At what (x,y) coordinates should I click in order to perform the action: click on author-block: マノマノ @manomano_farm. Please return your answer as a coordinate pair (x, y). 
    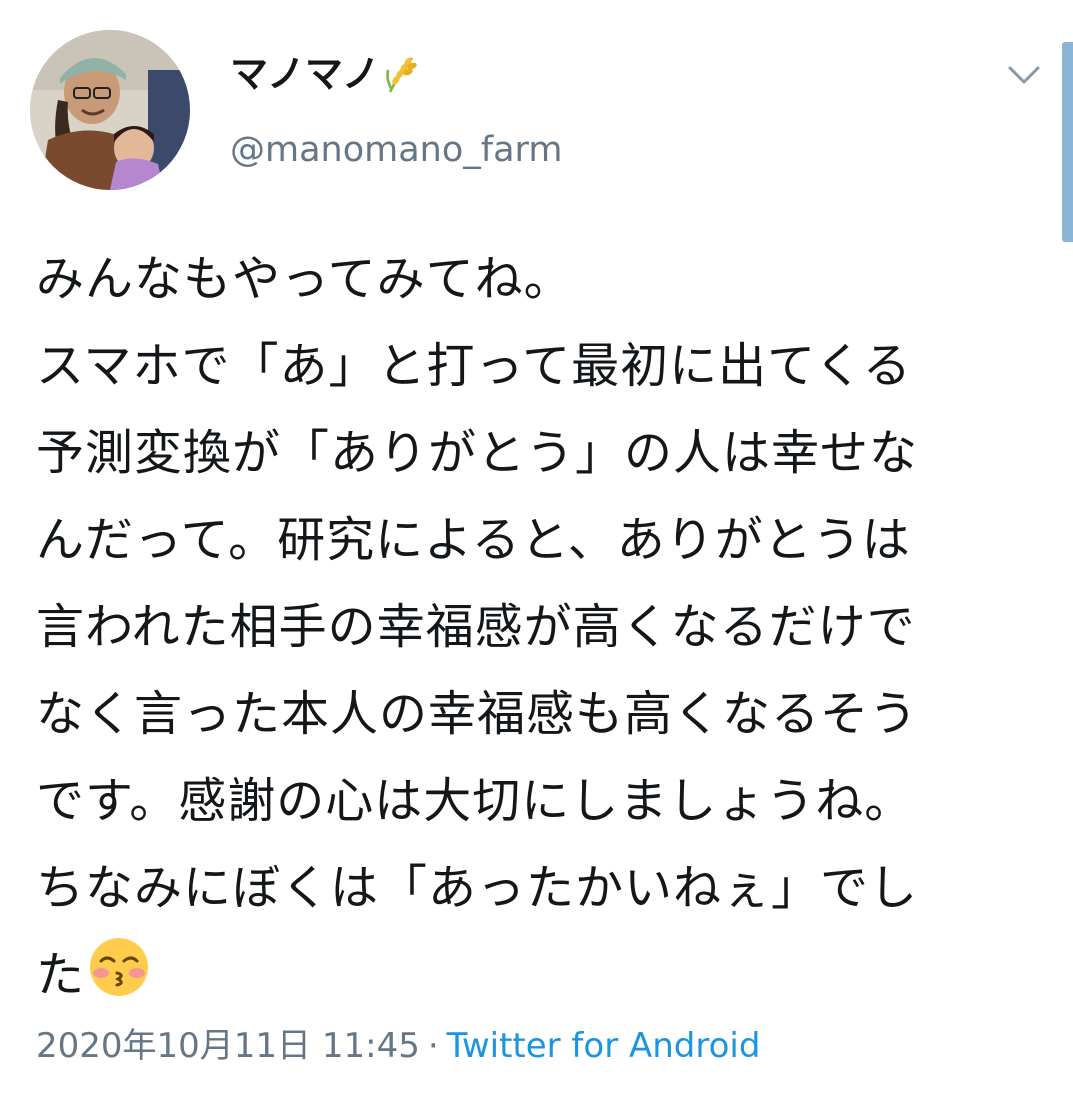
    Looking at the image, I should click on (396, 111).